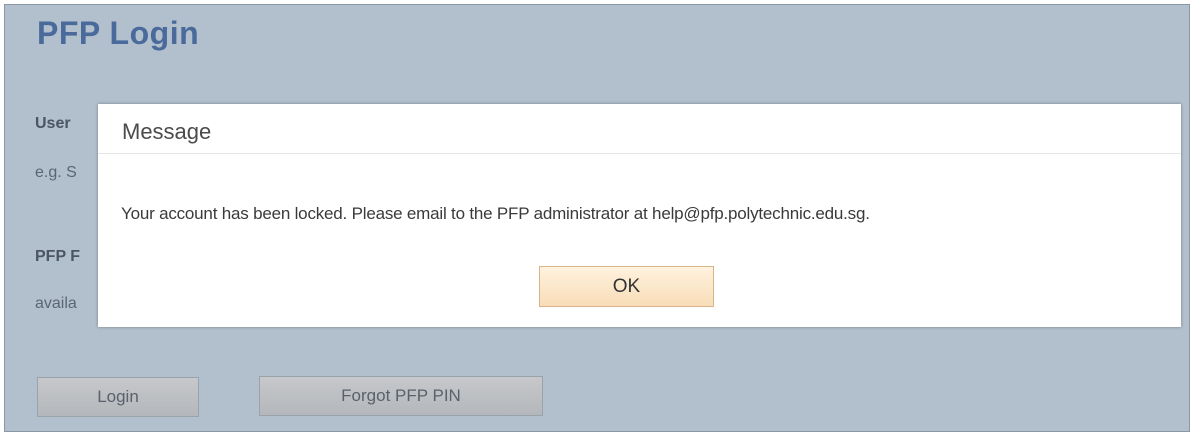  Describe the element at coordinates (401, 396) in the screenshot. I see `forgot-pin-button: Forgot PFP PIN` at that location.